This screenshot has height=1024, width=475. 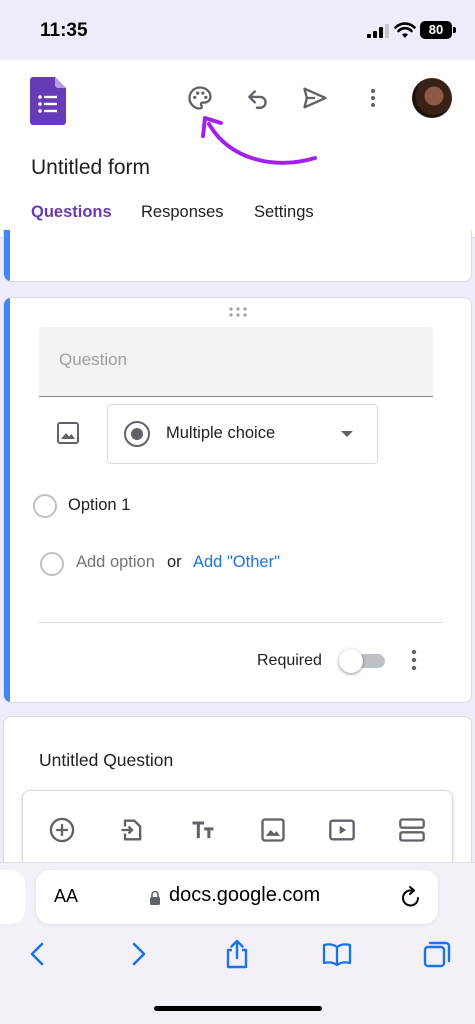 What do you see at coordinates (182, 212) in the screenshot?
I see `tab-responses: Responses` at bounding box center [182, 212].